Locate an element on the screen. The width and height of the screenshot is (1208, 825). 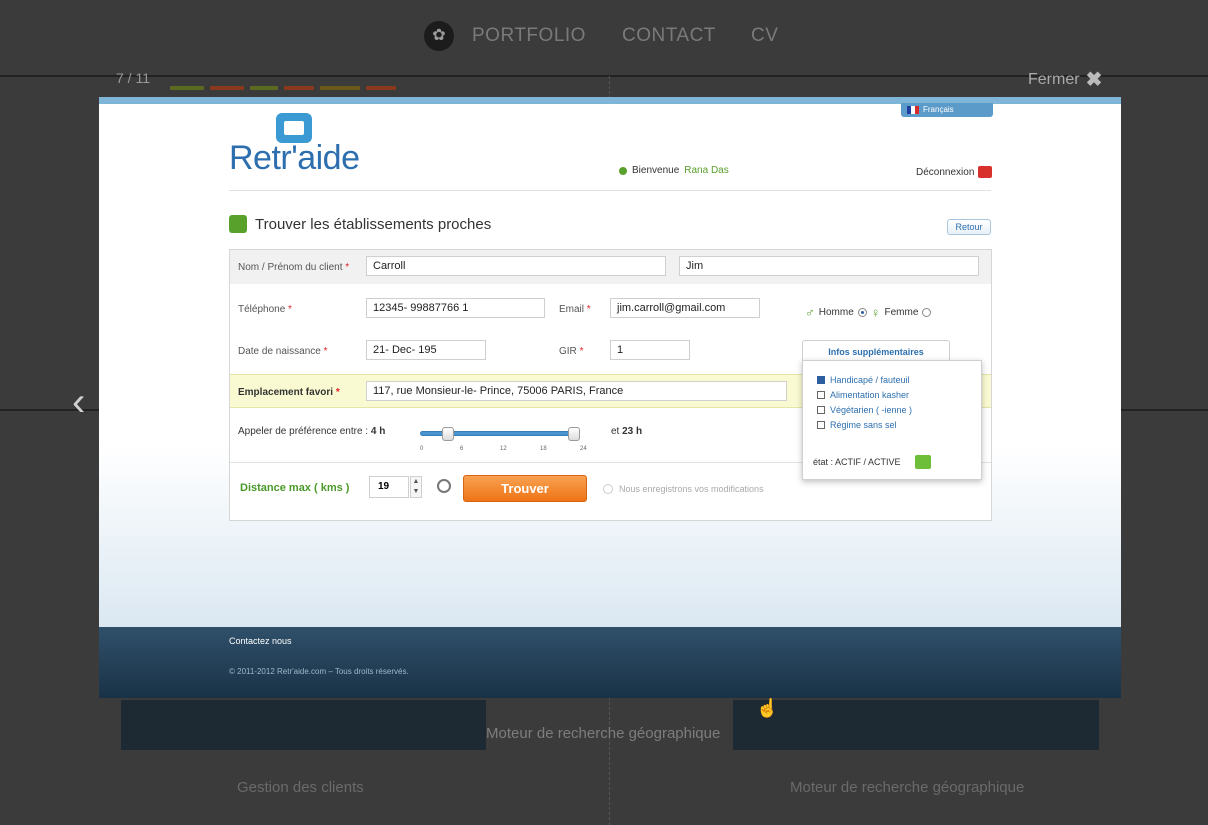
lightbox-caption: Moteur de recherche géographique is located at coordinates (603, 733).